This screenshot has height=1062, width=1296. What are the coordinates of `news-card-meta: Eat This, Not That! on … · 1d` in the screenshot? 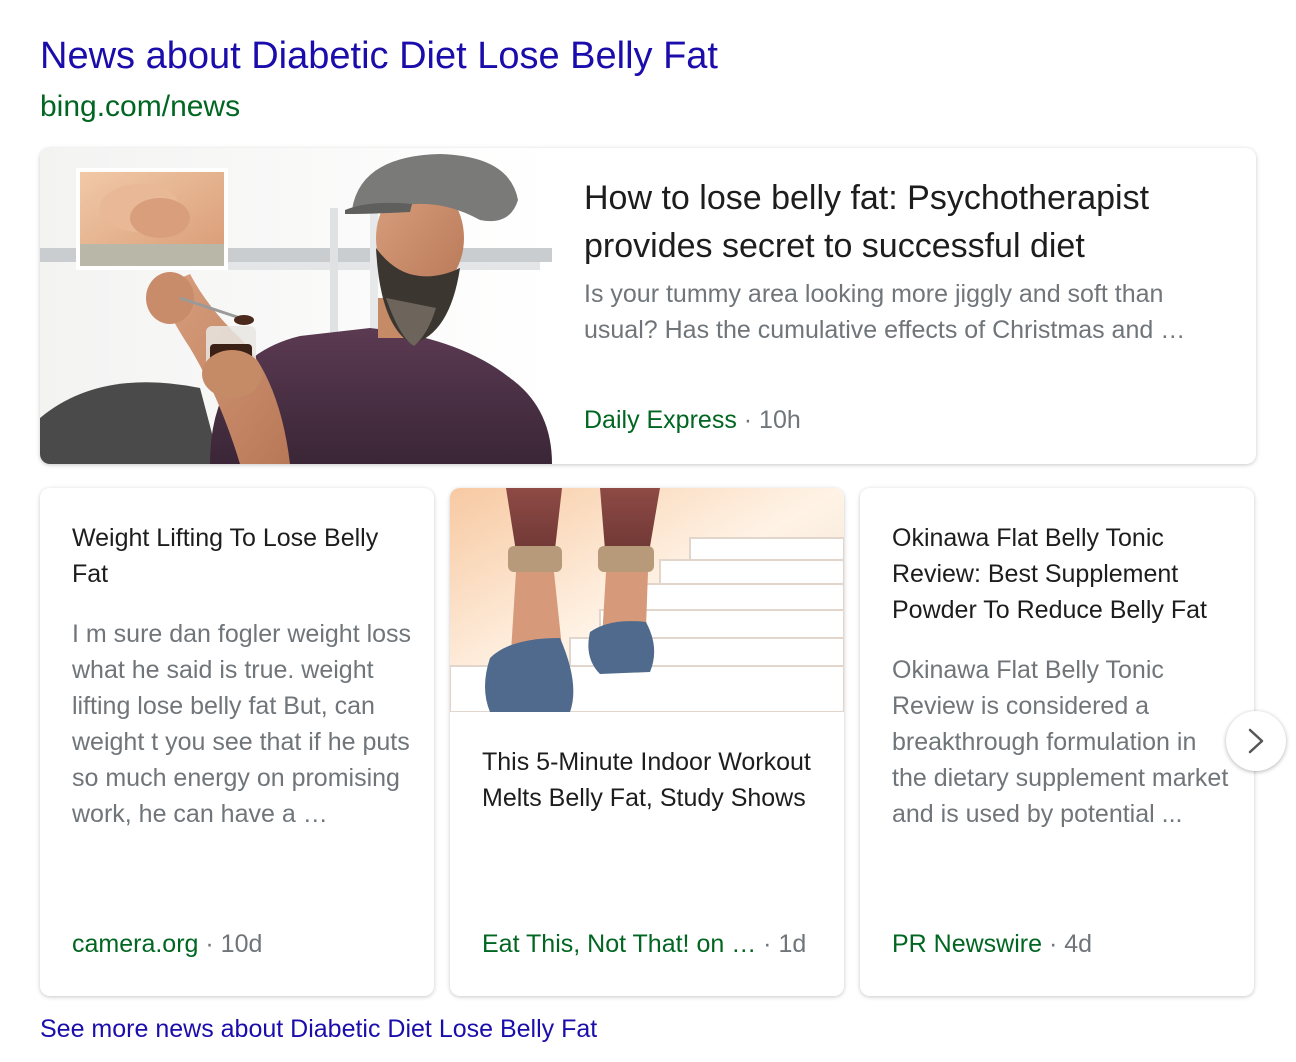 It's located at (644, 944).